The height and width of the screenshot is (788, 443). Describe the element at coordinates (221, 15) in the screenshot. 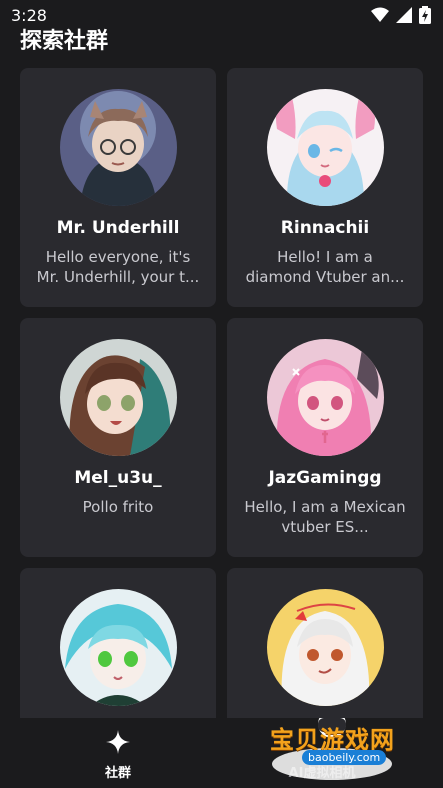

I see `status-bar: 3:28` at that location.